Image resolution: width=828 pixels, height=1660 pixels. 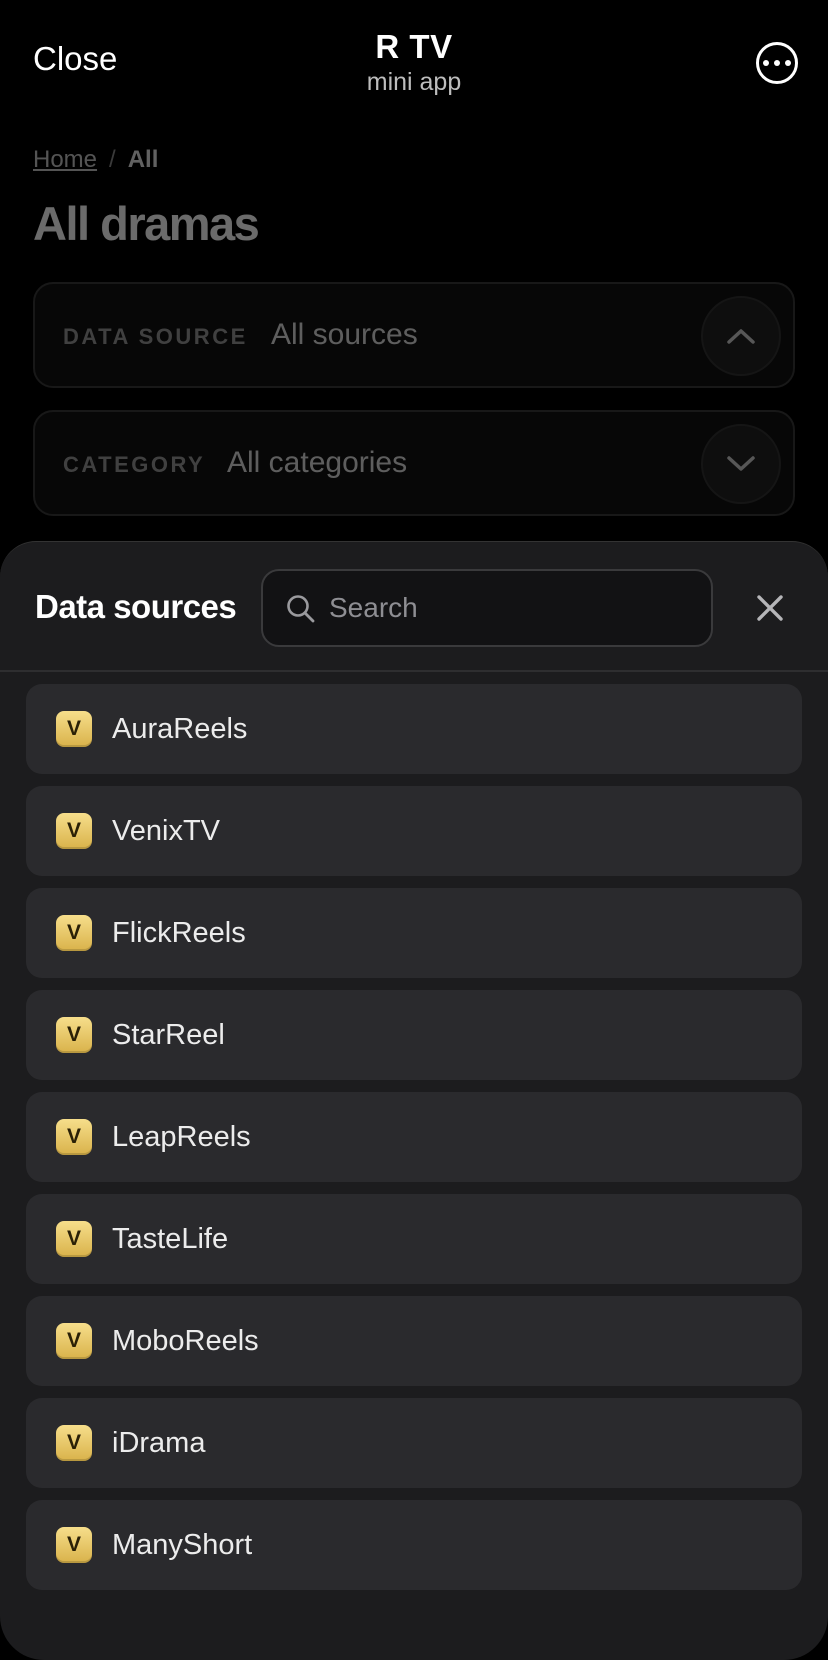 What do you see at coordinates (155, 336) in the screenshot?
I see `filter-label: DATA SOURCE` at bounding box center [155, 336].